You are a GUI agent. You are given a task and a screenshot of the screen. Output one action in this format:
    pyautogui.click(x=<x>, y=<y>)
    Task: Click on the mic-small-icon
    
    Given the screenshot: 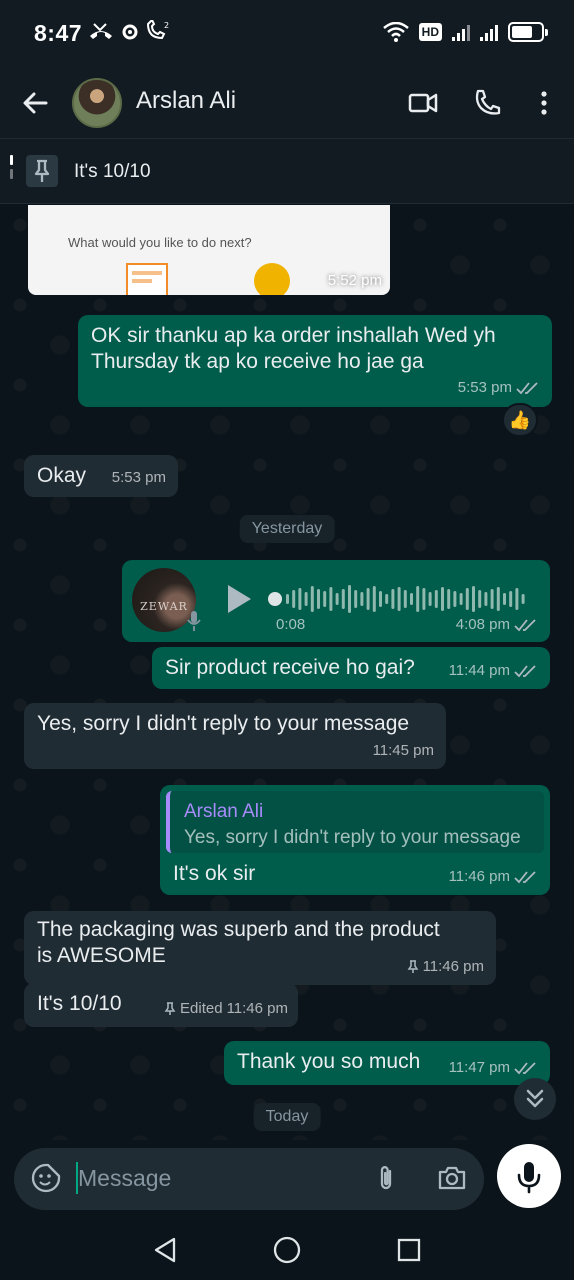 What is the action you would take?
    pyautogui.click(x=194, y=621)
    